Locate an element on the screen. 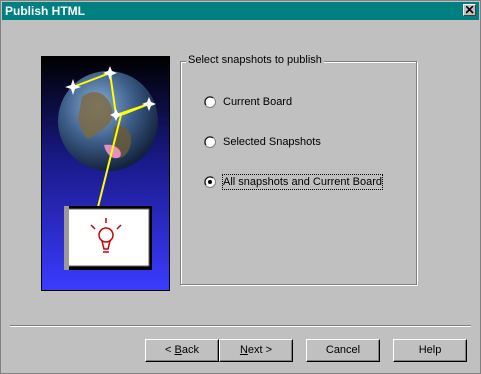 Image resolution: width=481 pixels, height=374 pixels. group-legend: Select snapshots to publish is located at coordinates (255, 60).